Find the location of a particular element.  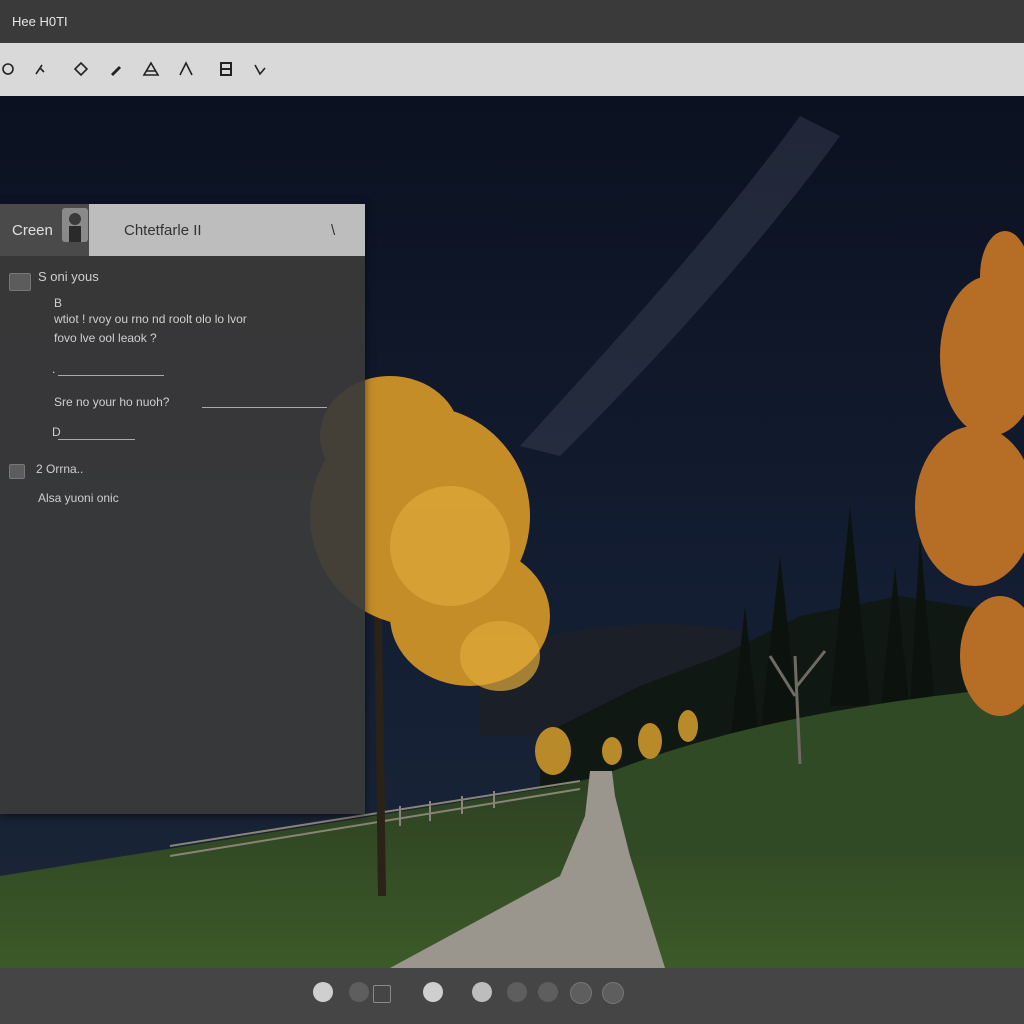

answer2-field is located at coordinates (96, 439).